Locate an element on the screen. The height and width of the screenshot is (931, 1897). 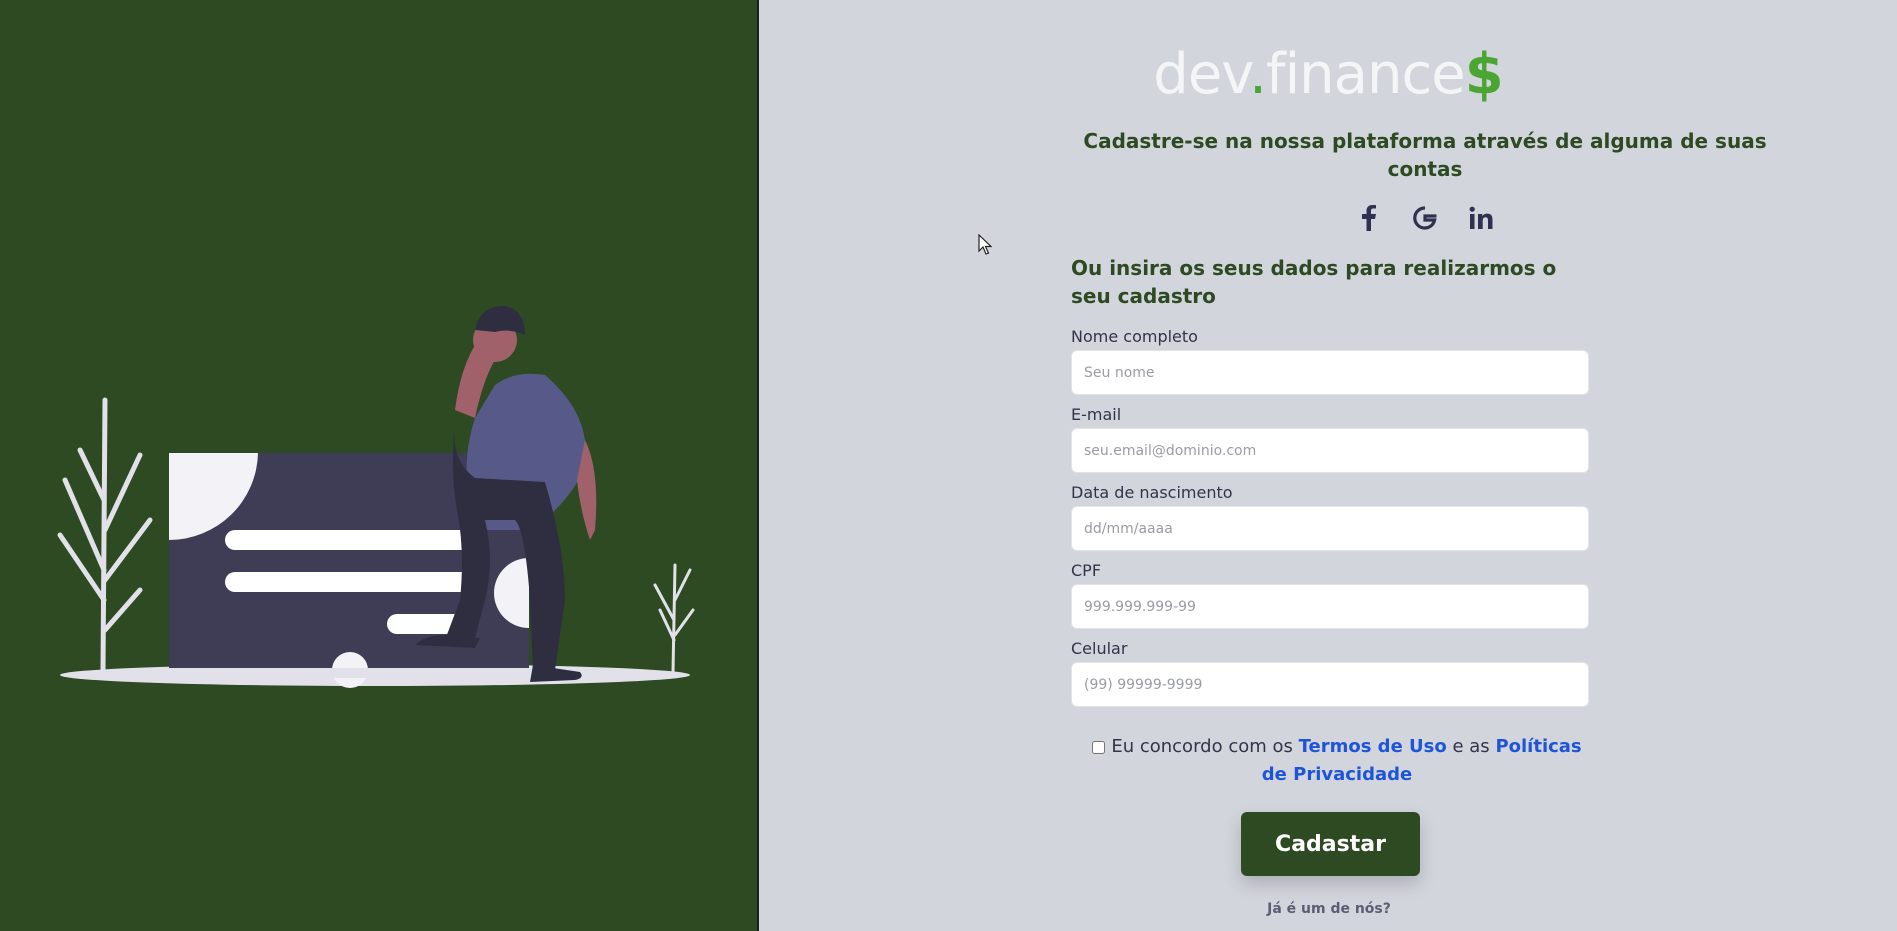
cpf-label: CPF is located at coordinates (1086, 570).